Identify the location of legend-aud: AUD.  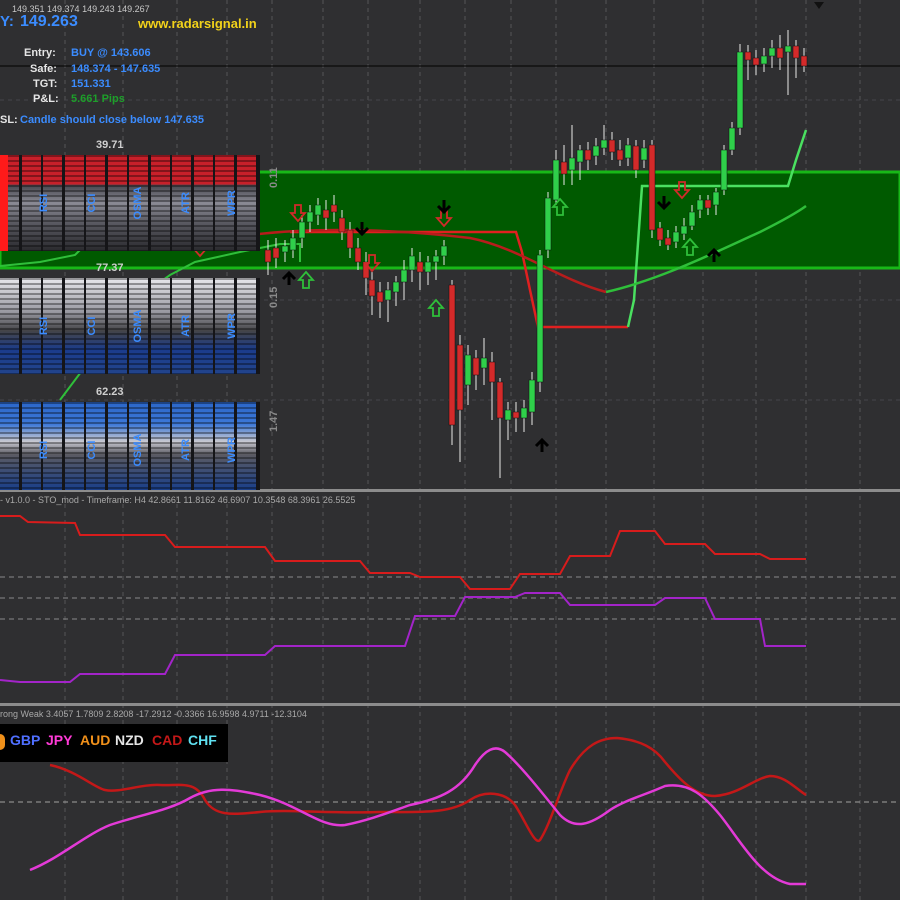
(95, 740).